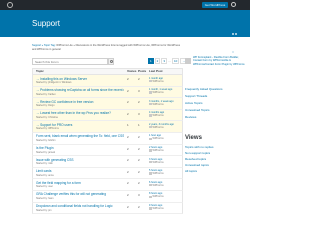 The image size is (320, 250). What do you see at coordinates (215, 96) in the screenshot?
I see `sidebar-link-support-threads: Support Threads` at bounding box center [215, 96].